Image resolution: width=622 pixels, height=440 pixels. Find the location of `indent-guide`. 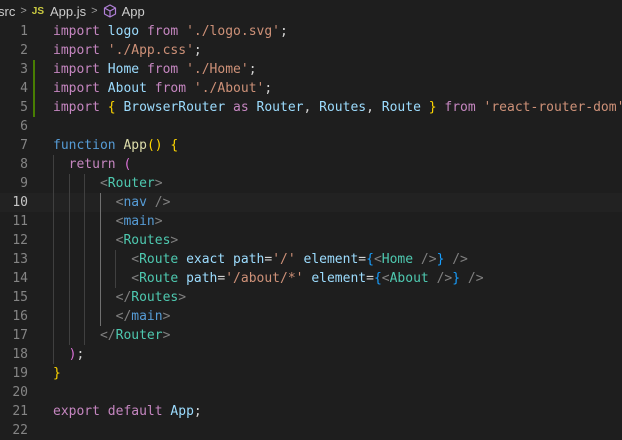

indent-guide is located at coordinates (53, 259).